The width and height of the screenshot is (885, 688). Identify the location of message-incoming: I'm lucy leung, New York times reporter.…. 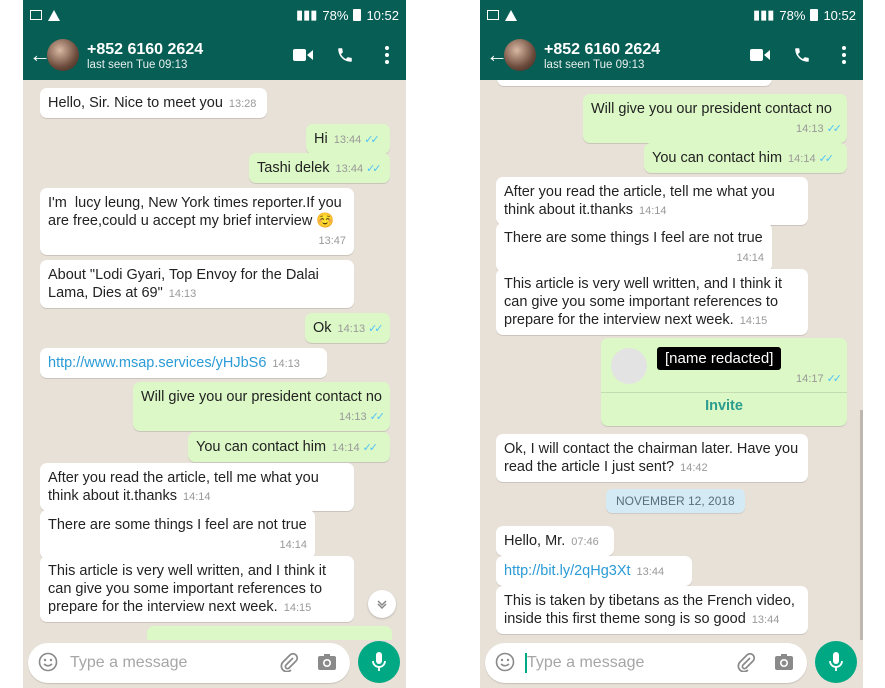
(197, 221).